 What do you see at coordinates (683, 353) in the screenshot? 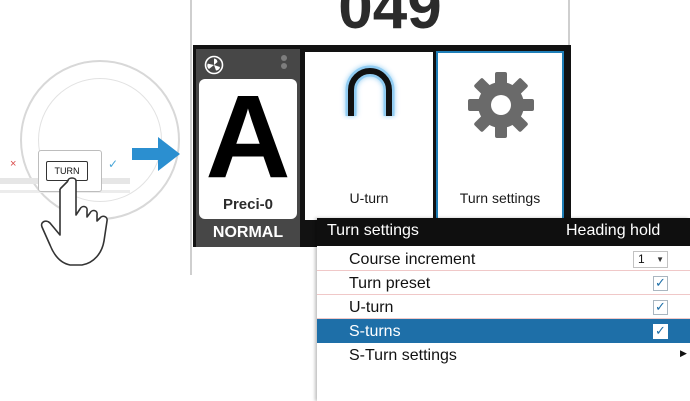
I see `chevron-right-icon: ▶` at bounding box center [683, 353].